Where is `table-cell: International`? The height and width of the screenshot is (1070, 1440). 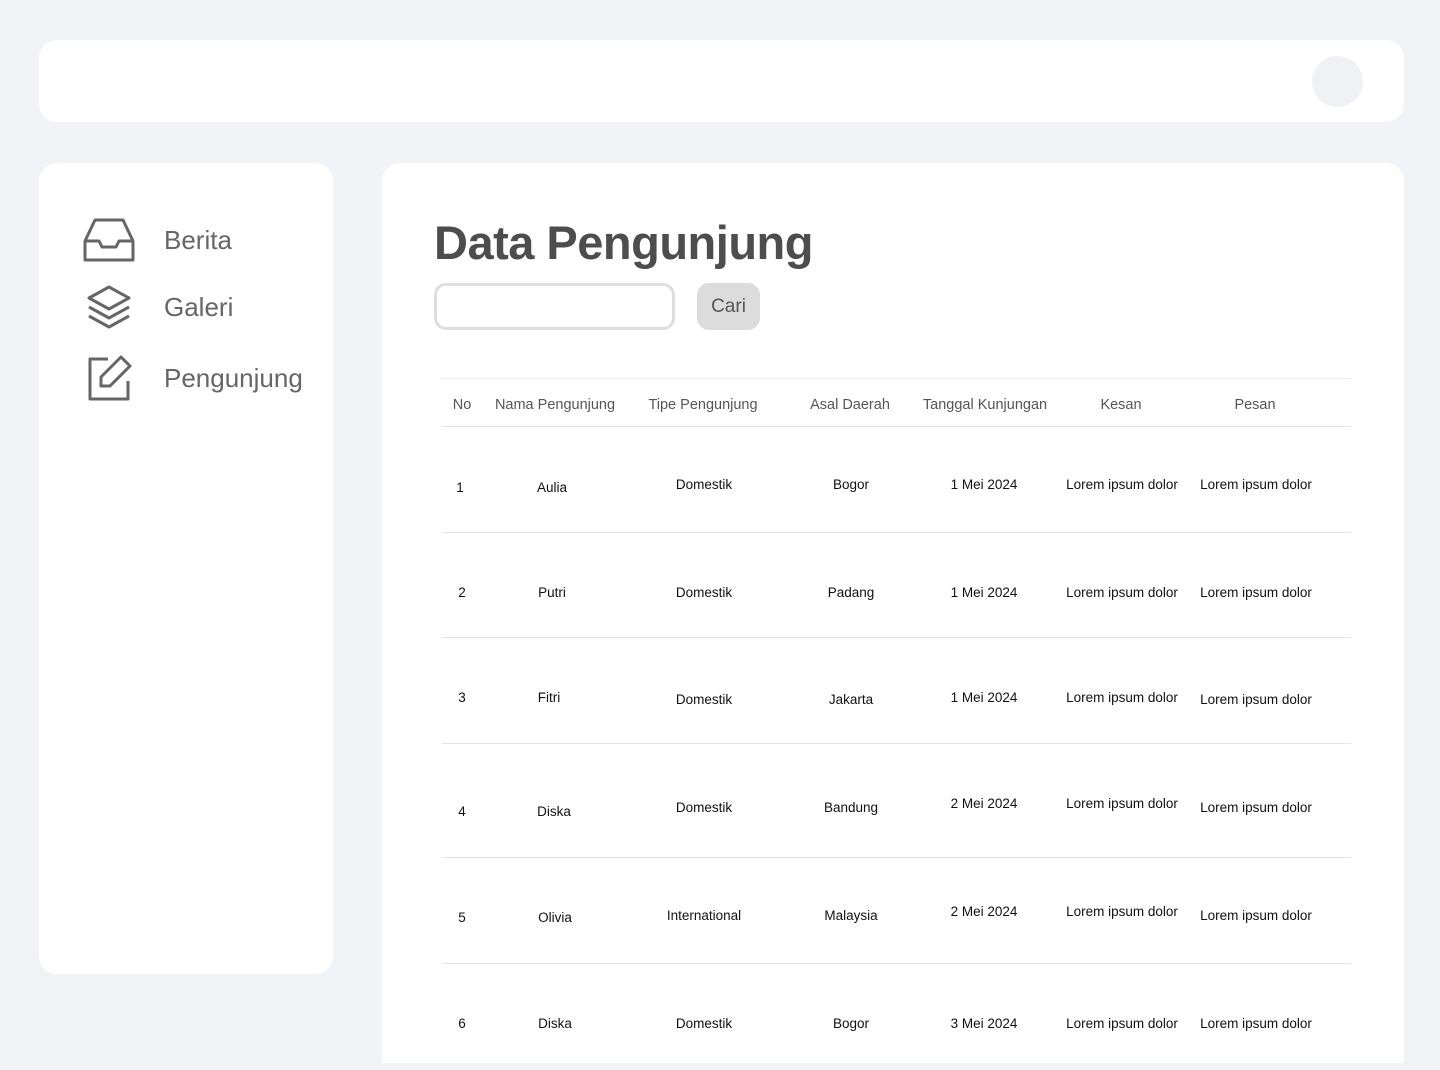
table-cell: International is located at coordinates (704, 915).